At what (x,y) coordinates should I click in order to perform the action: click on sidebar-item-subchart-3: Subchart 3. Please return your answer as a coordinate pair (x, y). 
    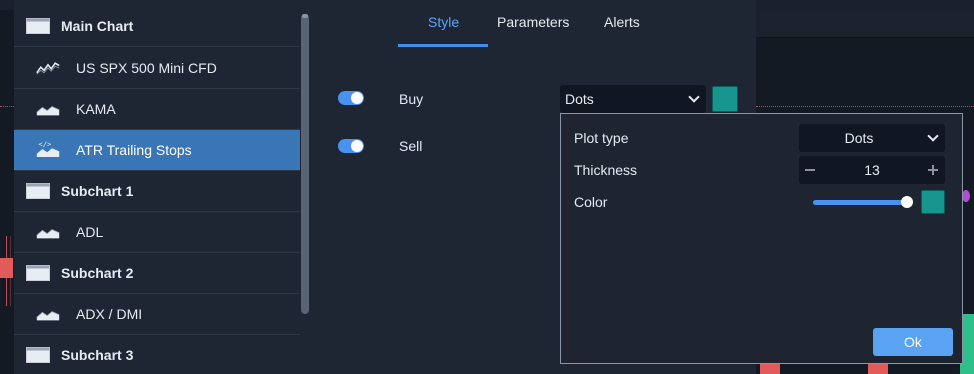
    Looking at the image, I should click on (157, 354).